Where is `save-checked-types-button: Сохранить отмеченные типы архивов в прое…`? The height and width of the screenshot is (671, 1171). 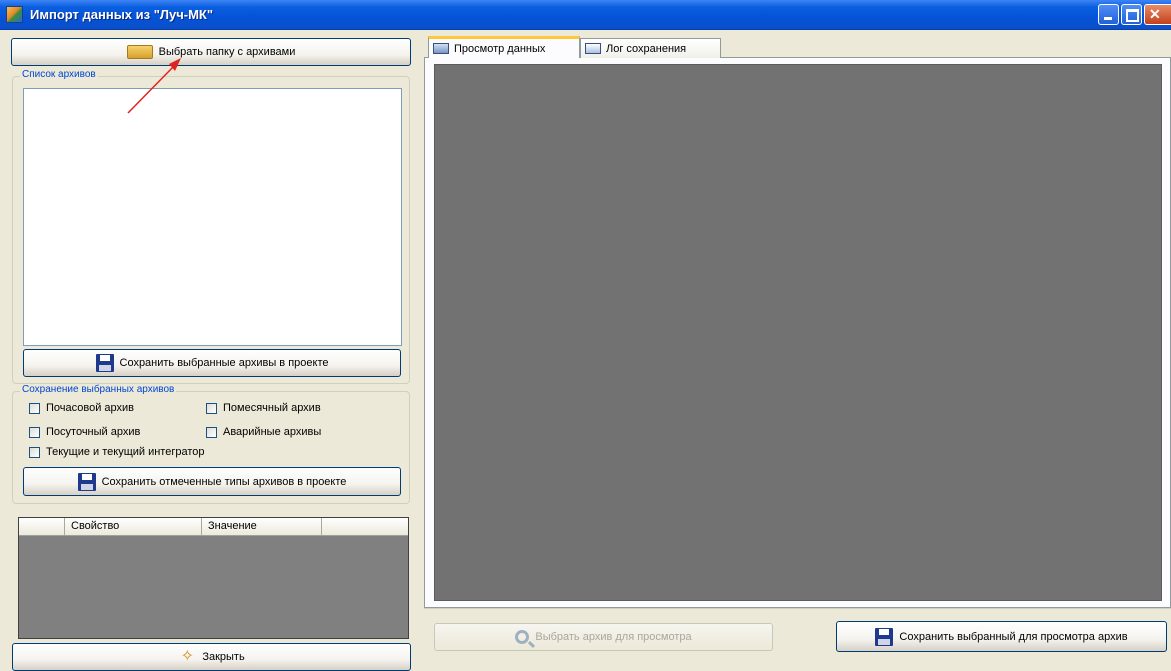
save-checked-types-button: Сохранить отмеченные типы архивов в прое… is located at coordinates (212, 481).